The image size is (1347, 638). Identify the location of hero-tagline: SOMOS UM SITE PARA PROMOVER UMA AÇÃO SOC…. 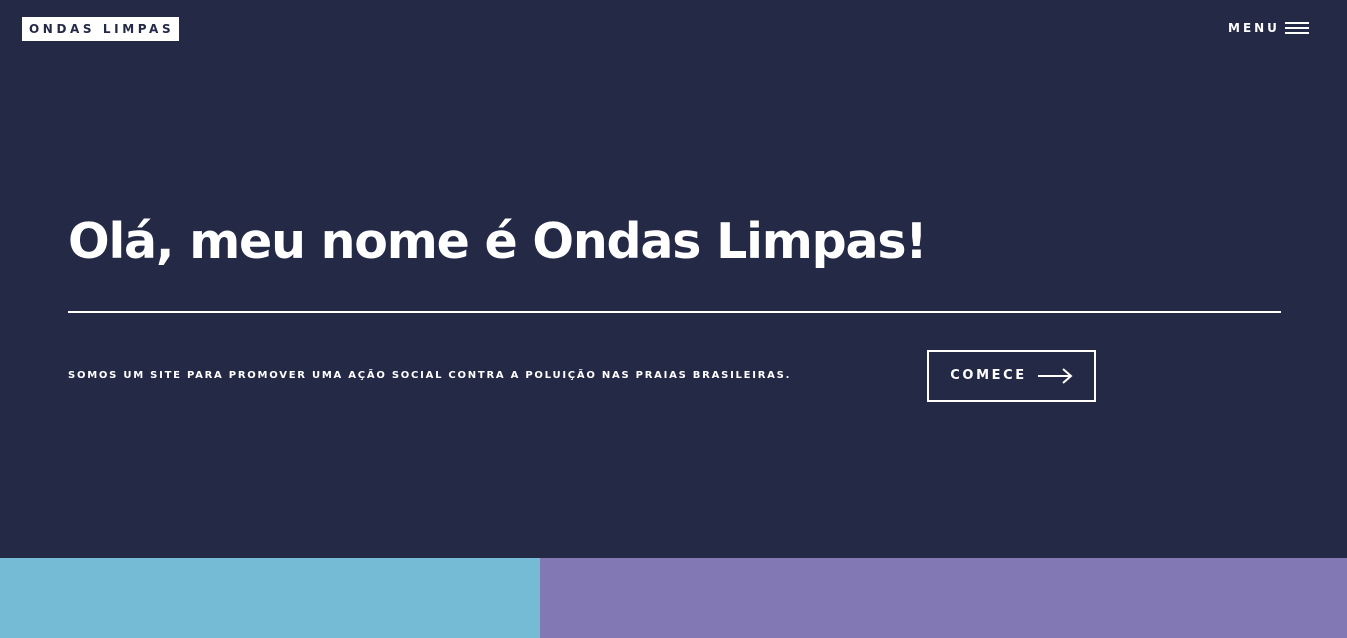
(430, 375).